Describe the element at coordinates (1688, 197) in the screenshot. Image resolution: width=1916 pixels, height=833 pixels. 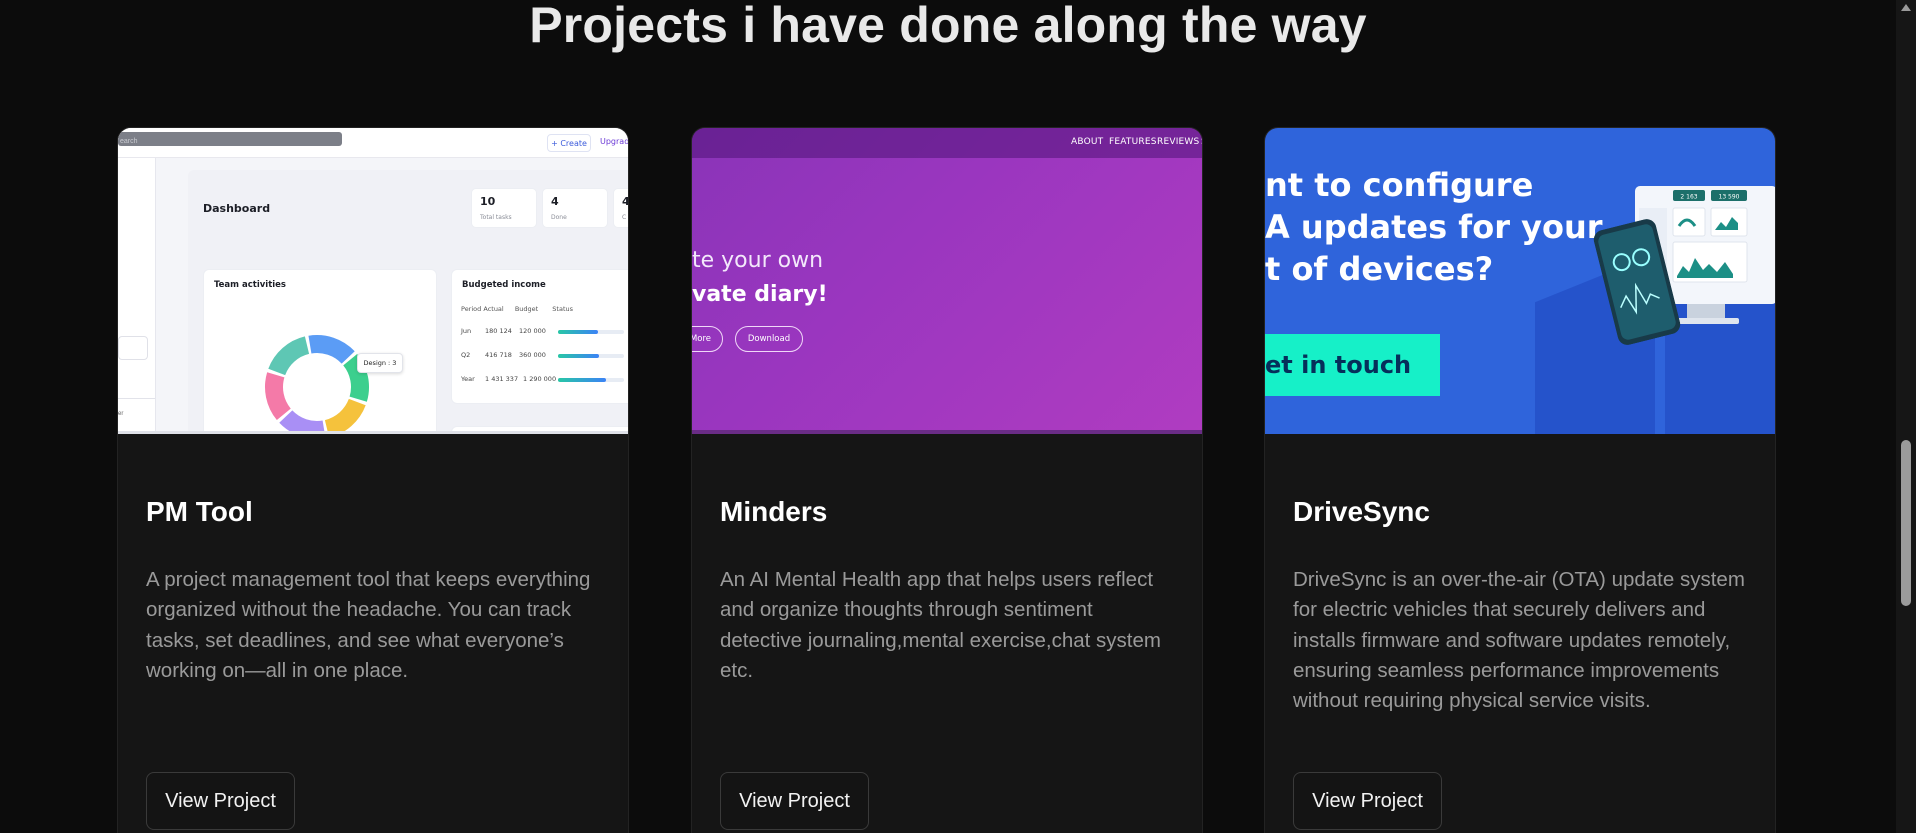
I see `monitor-stat: 2 163` at that location.